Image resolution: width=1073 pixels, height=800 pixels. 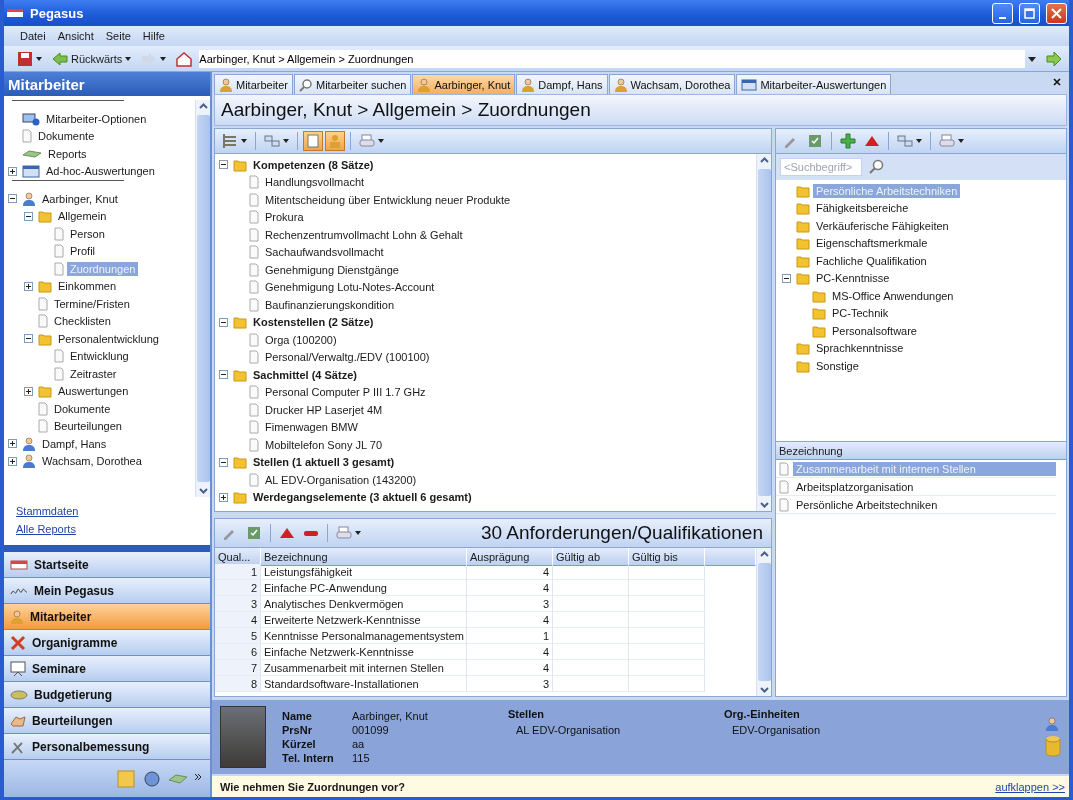 What do you see at coordinates (837, 365) in the screenshot?
I see `tree-item: Sonstige` at bounding box center [837, 365].